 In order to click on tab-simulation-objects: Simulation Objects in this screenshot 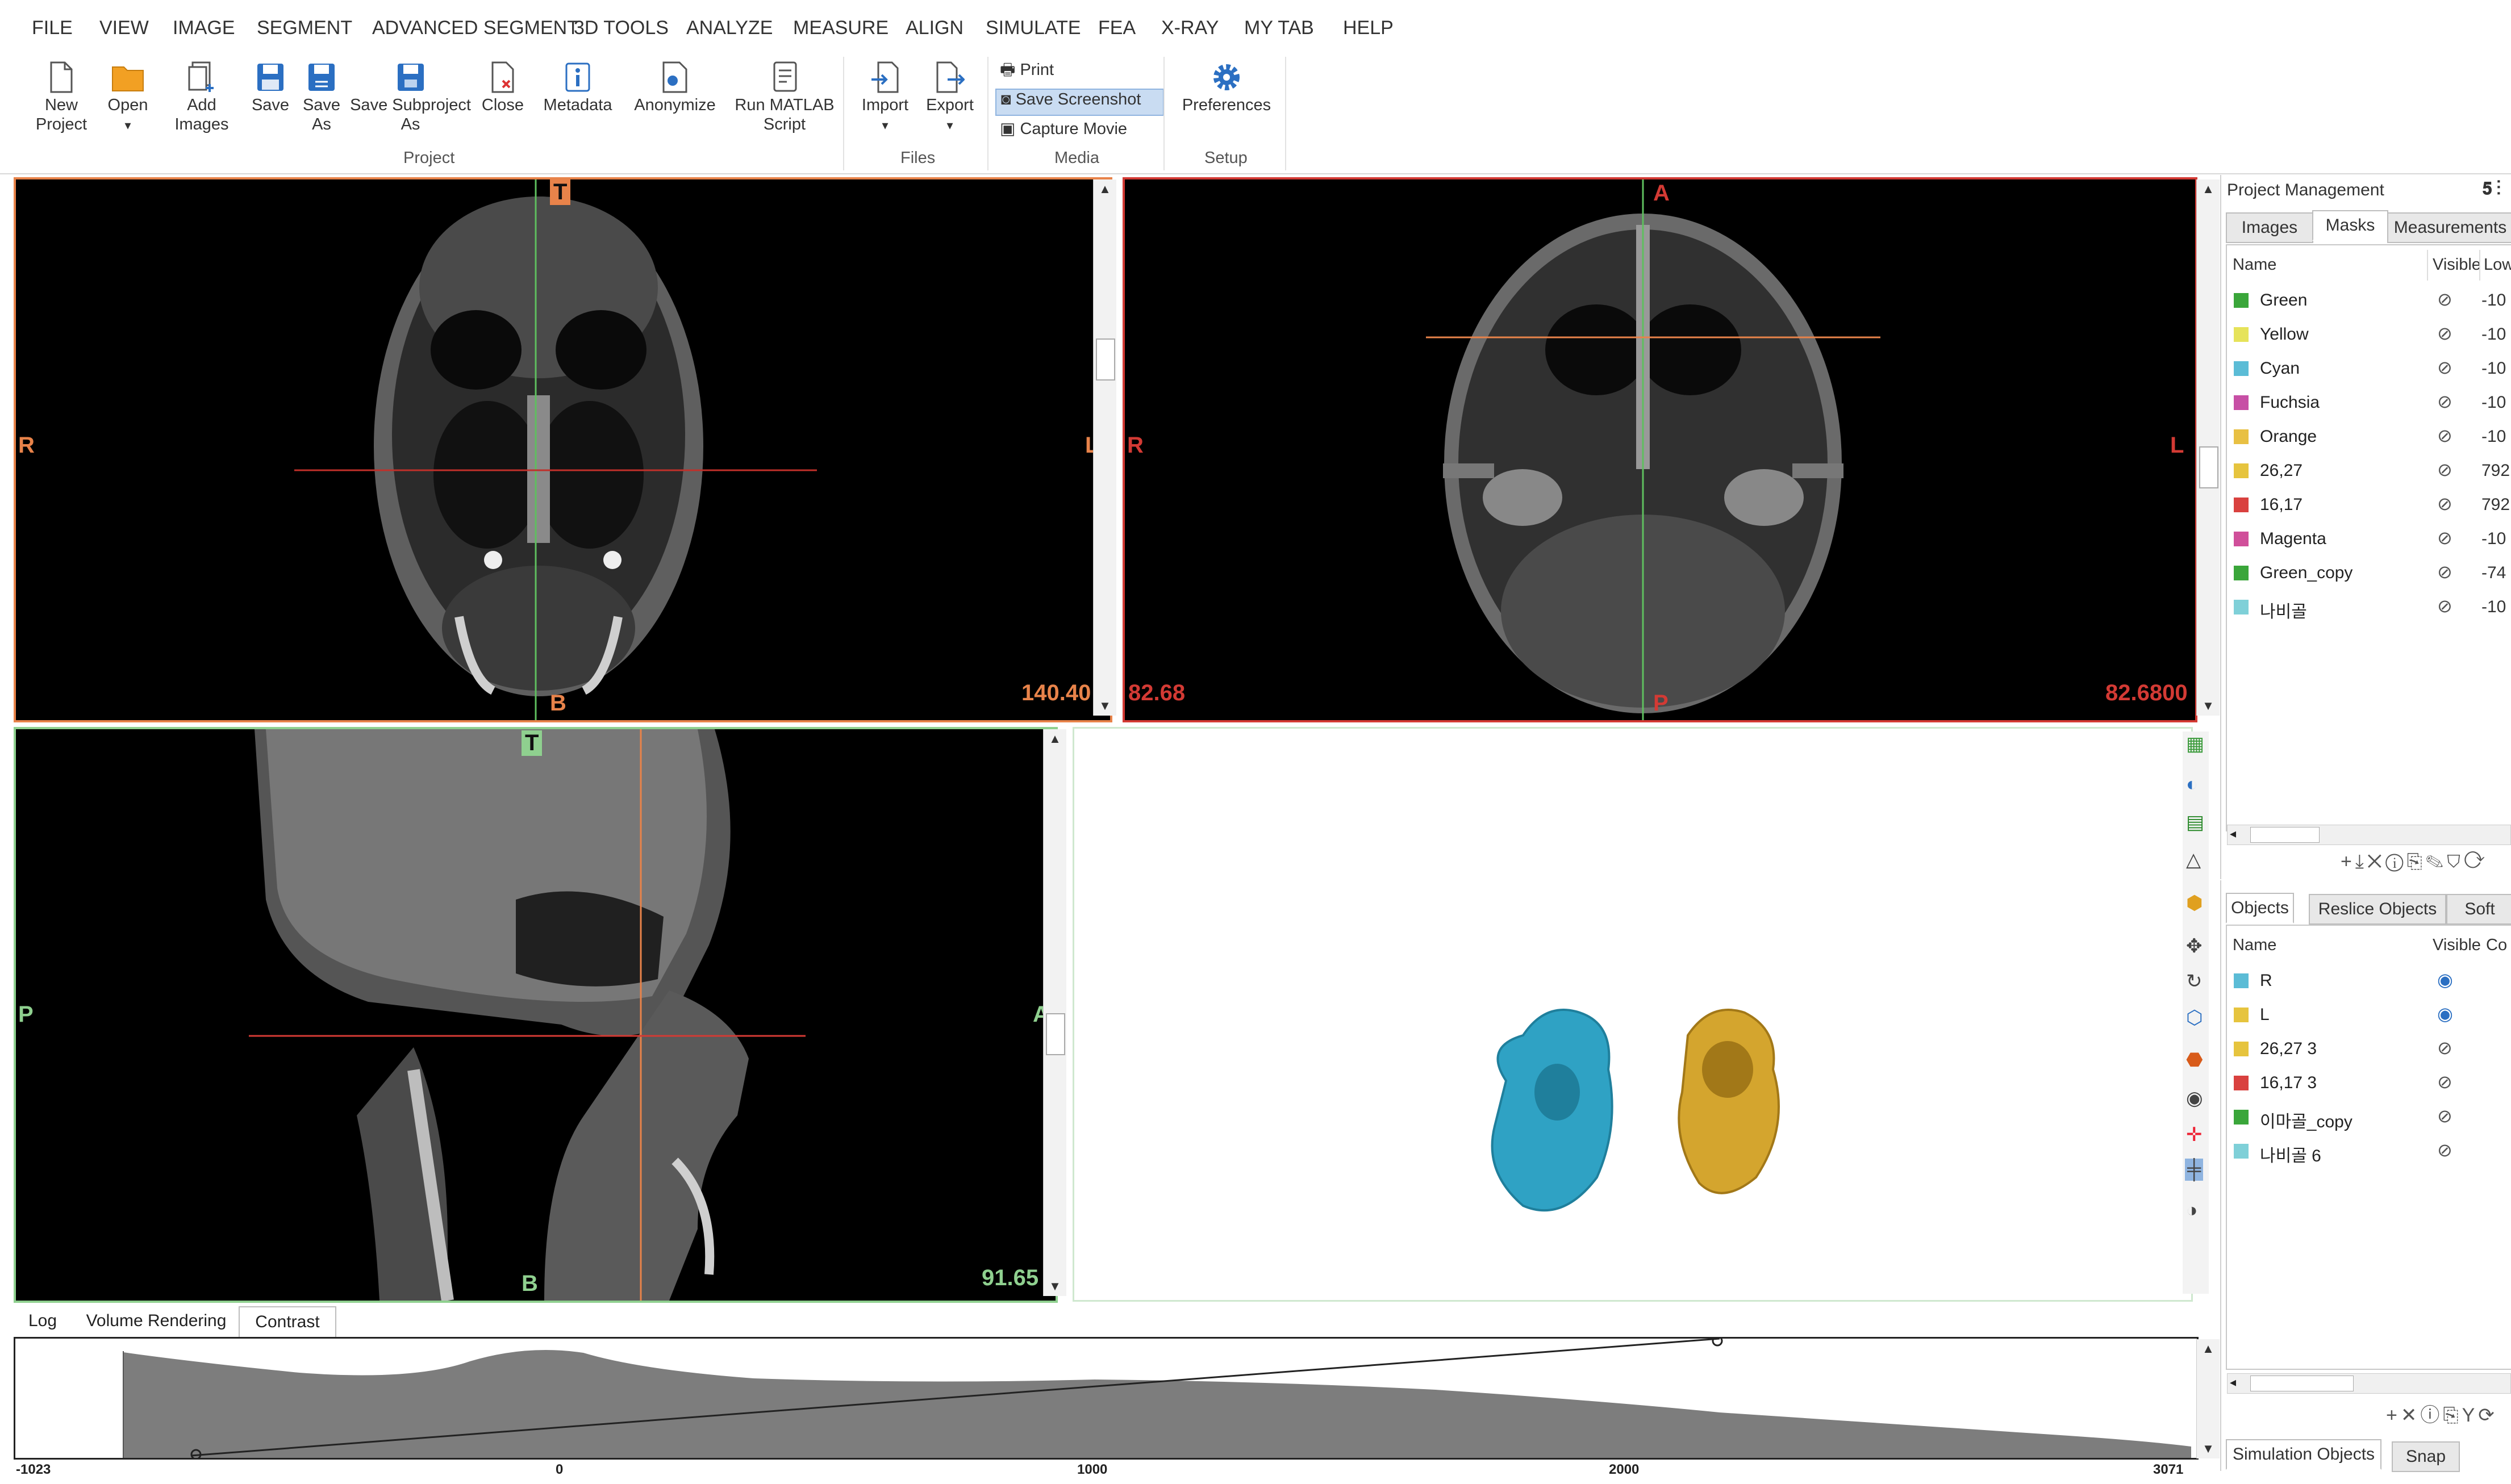, I will do `click(2303, 1454)`.